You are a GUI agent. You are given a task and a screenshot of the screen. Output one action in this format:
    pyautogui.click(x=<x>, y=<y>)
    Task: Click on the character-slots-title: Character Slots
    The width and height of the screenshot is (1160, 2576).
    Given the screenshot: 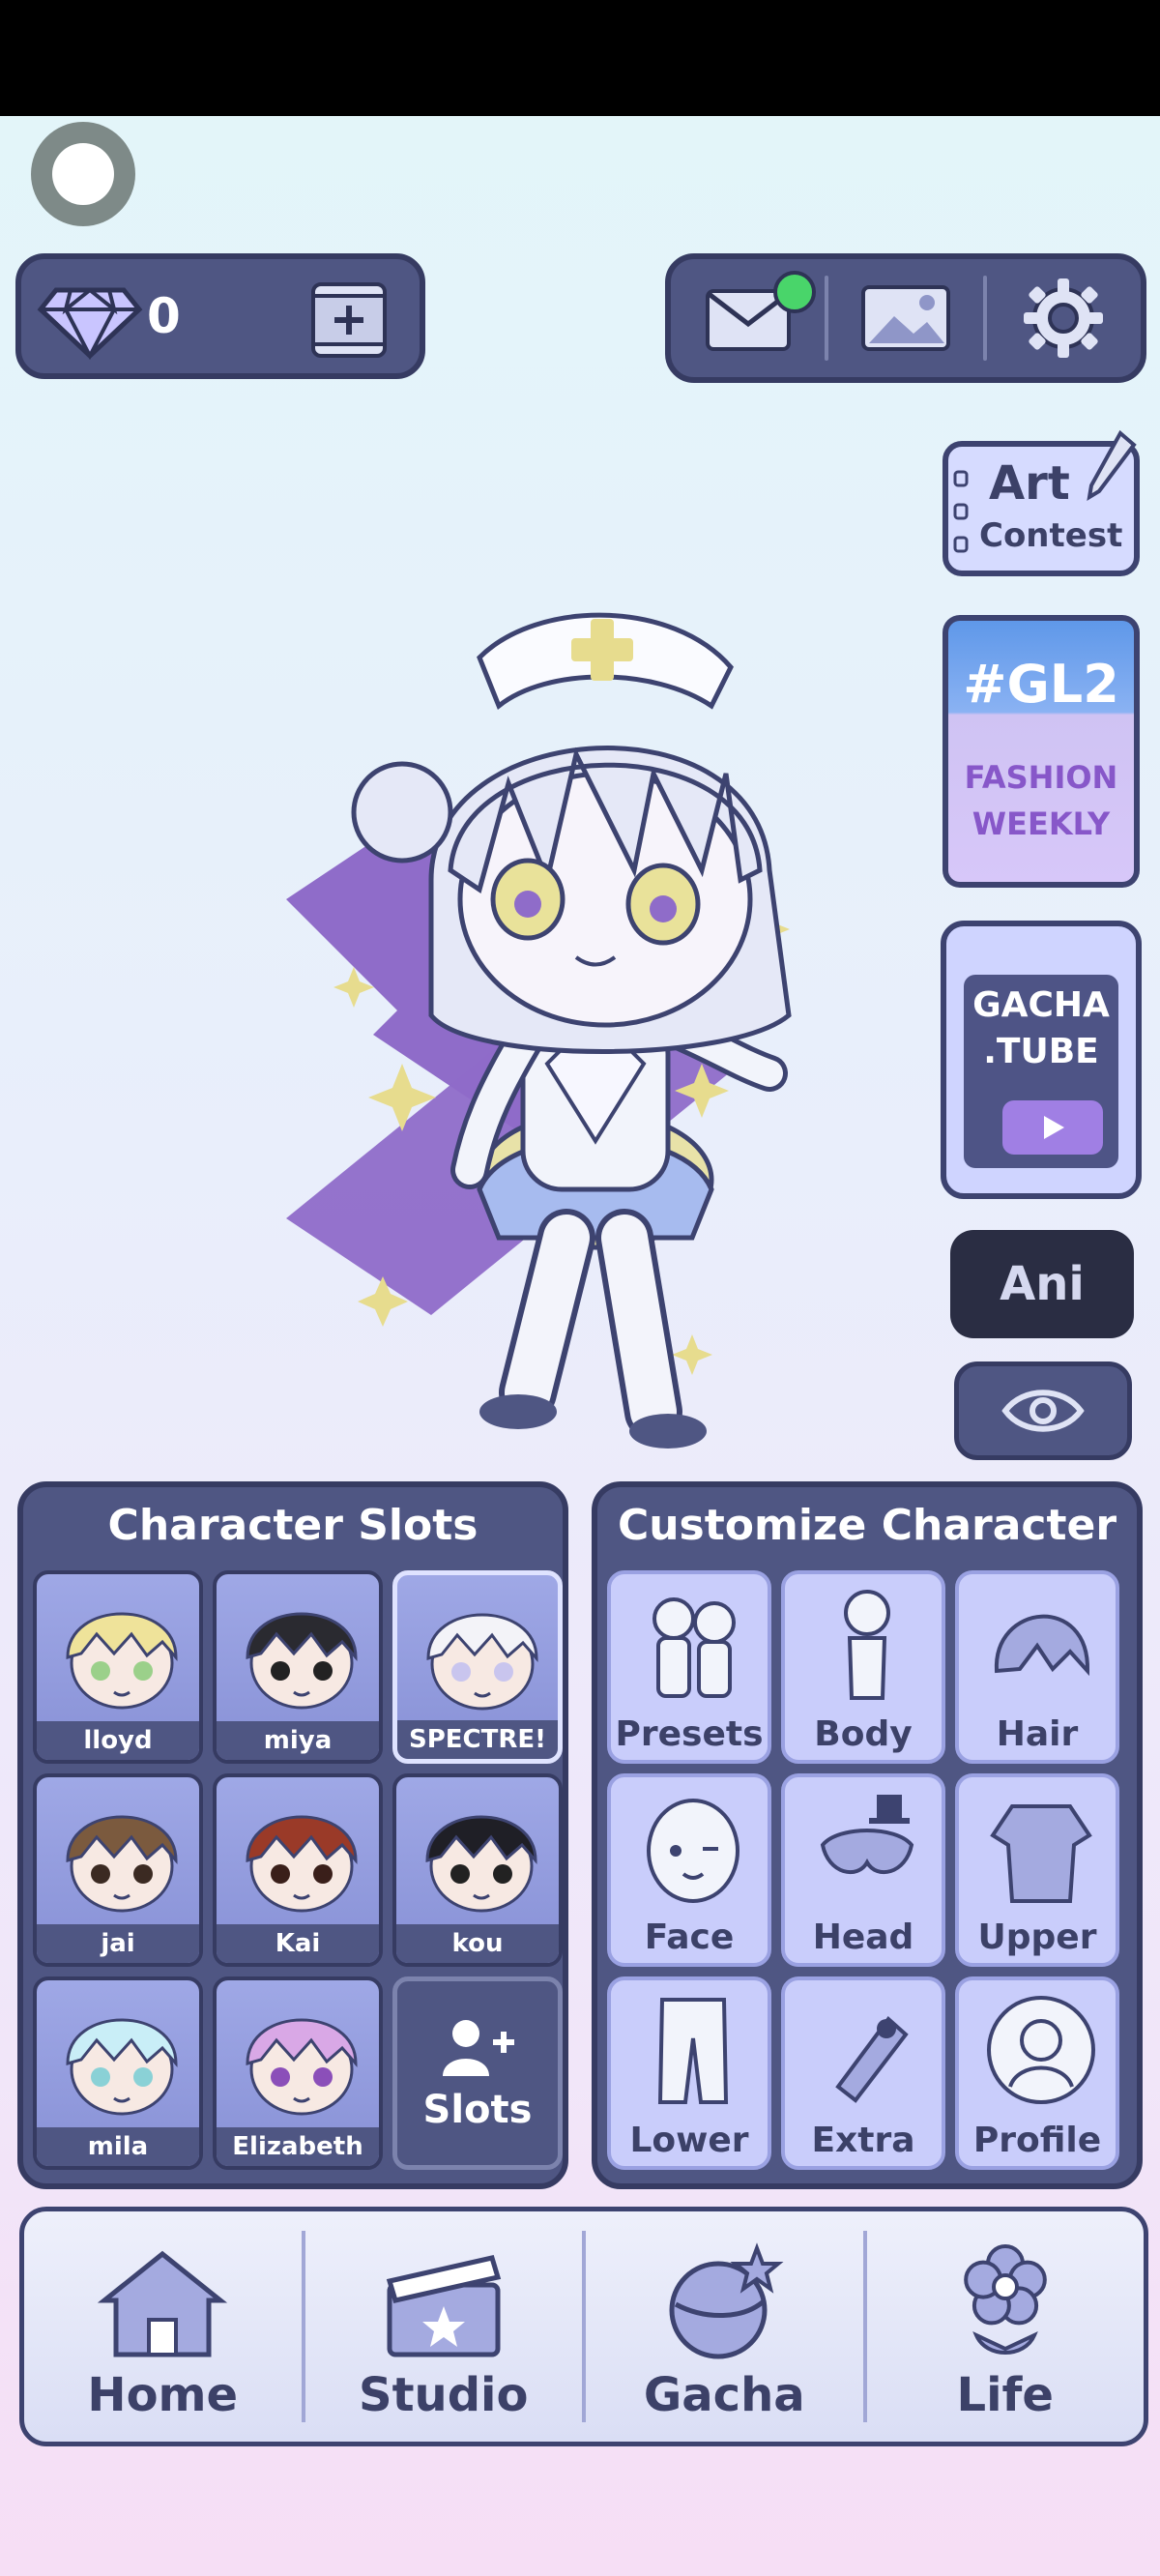 What is the action you would take?
    pyautogui.click(x=292, y=1525)
    